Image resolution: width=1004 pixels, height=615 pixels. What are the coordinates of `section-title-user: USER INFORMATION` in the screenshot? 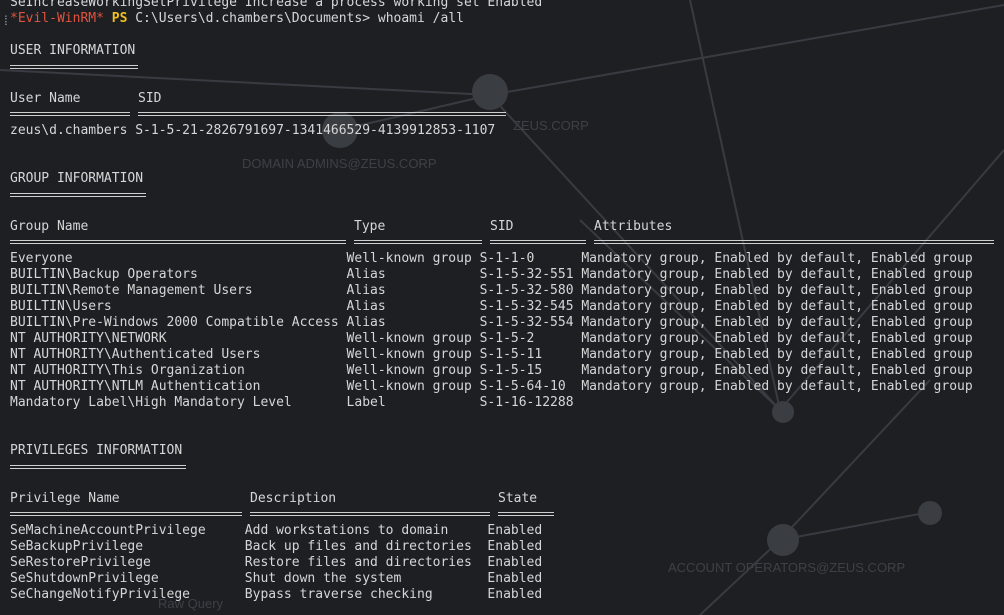 It's located at (73, 50).